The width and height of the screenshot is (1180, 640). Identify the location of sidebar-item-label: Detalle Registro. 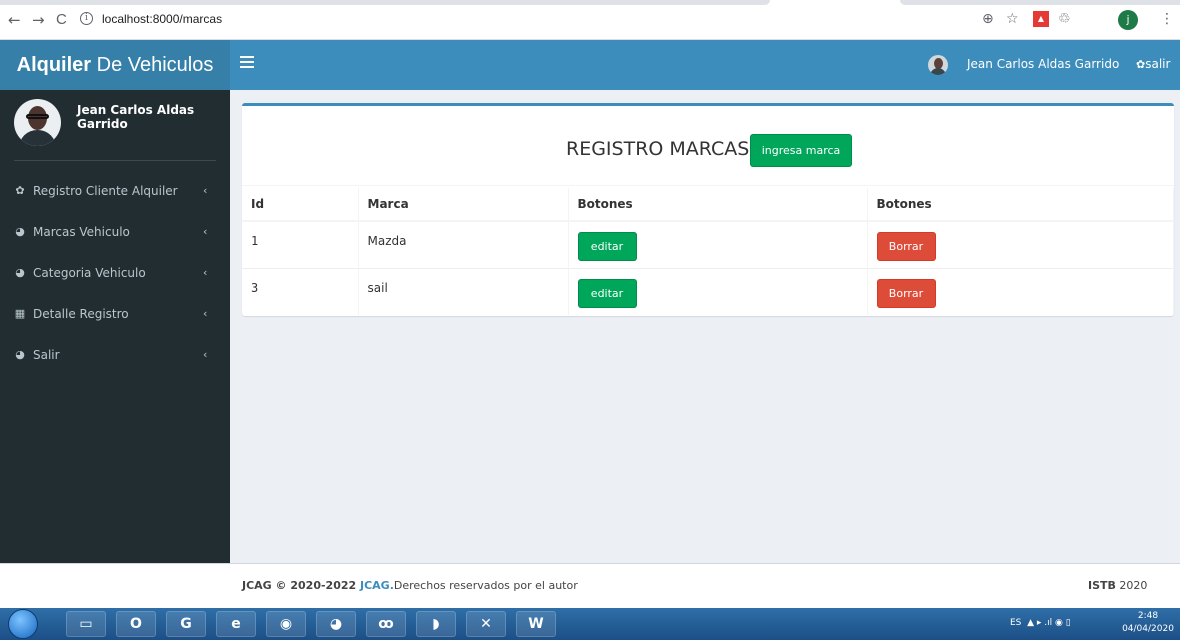
(81, 314).